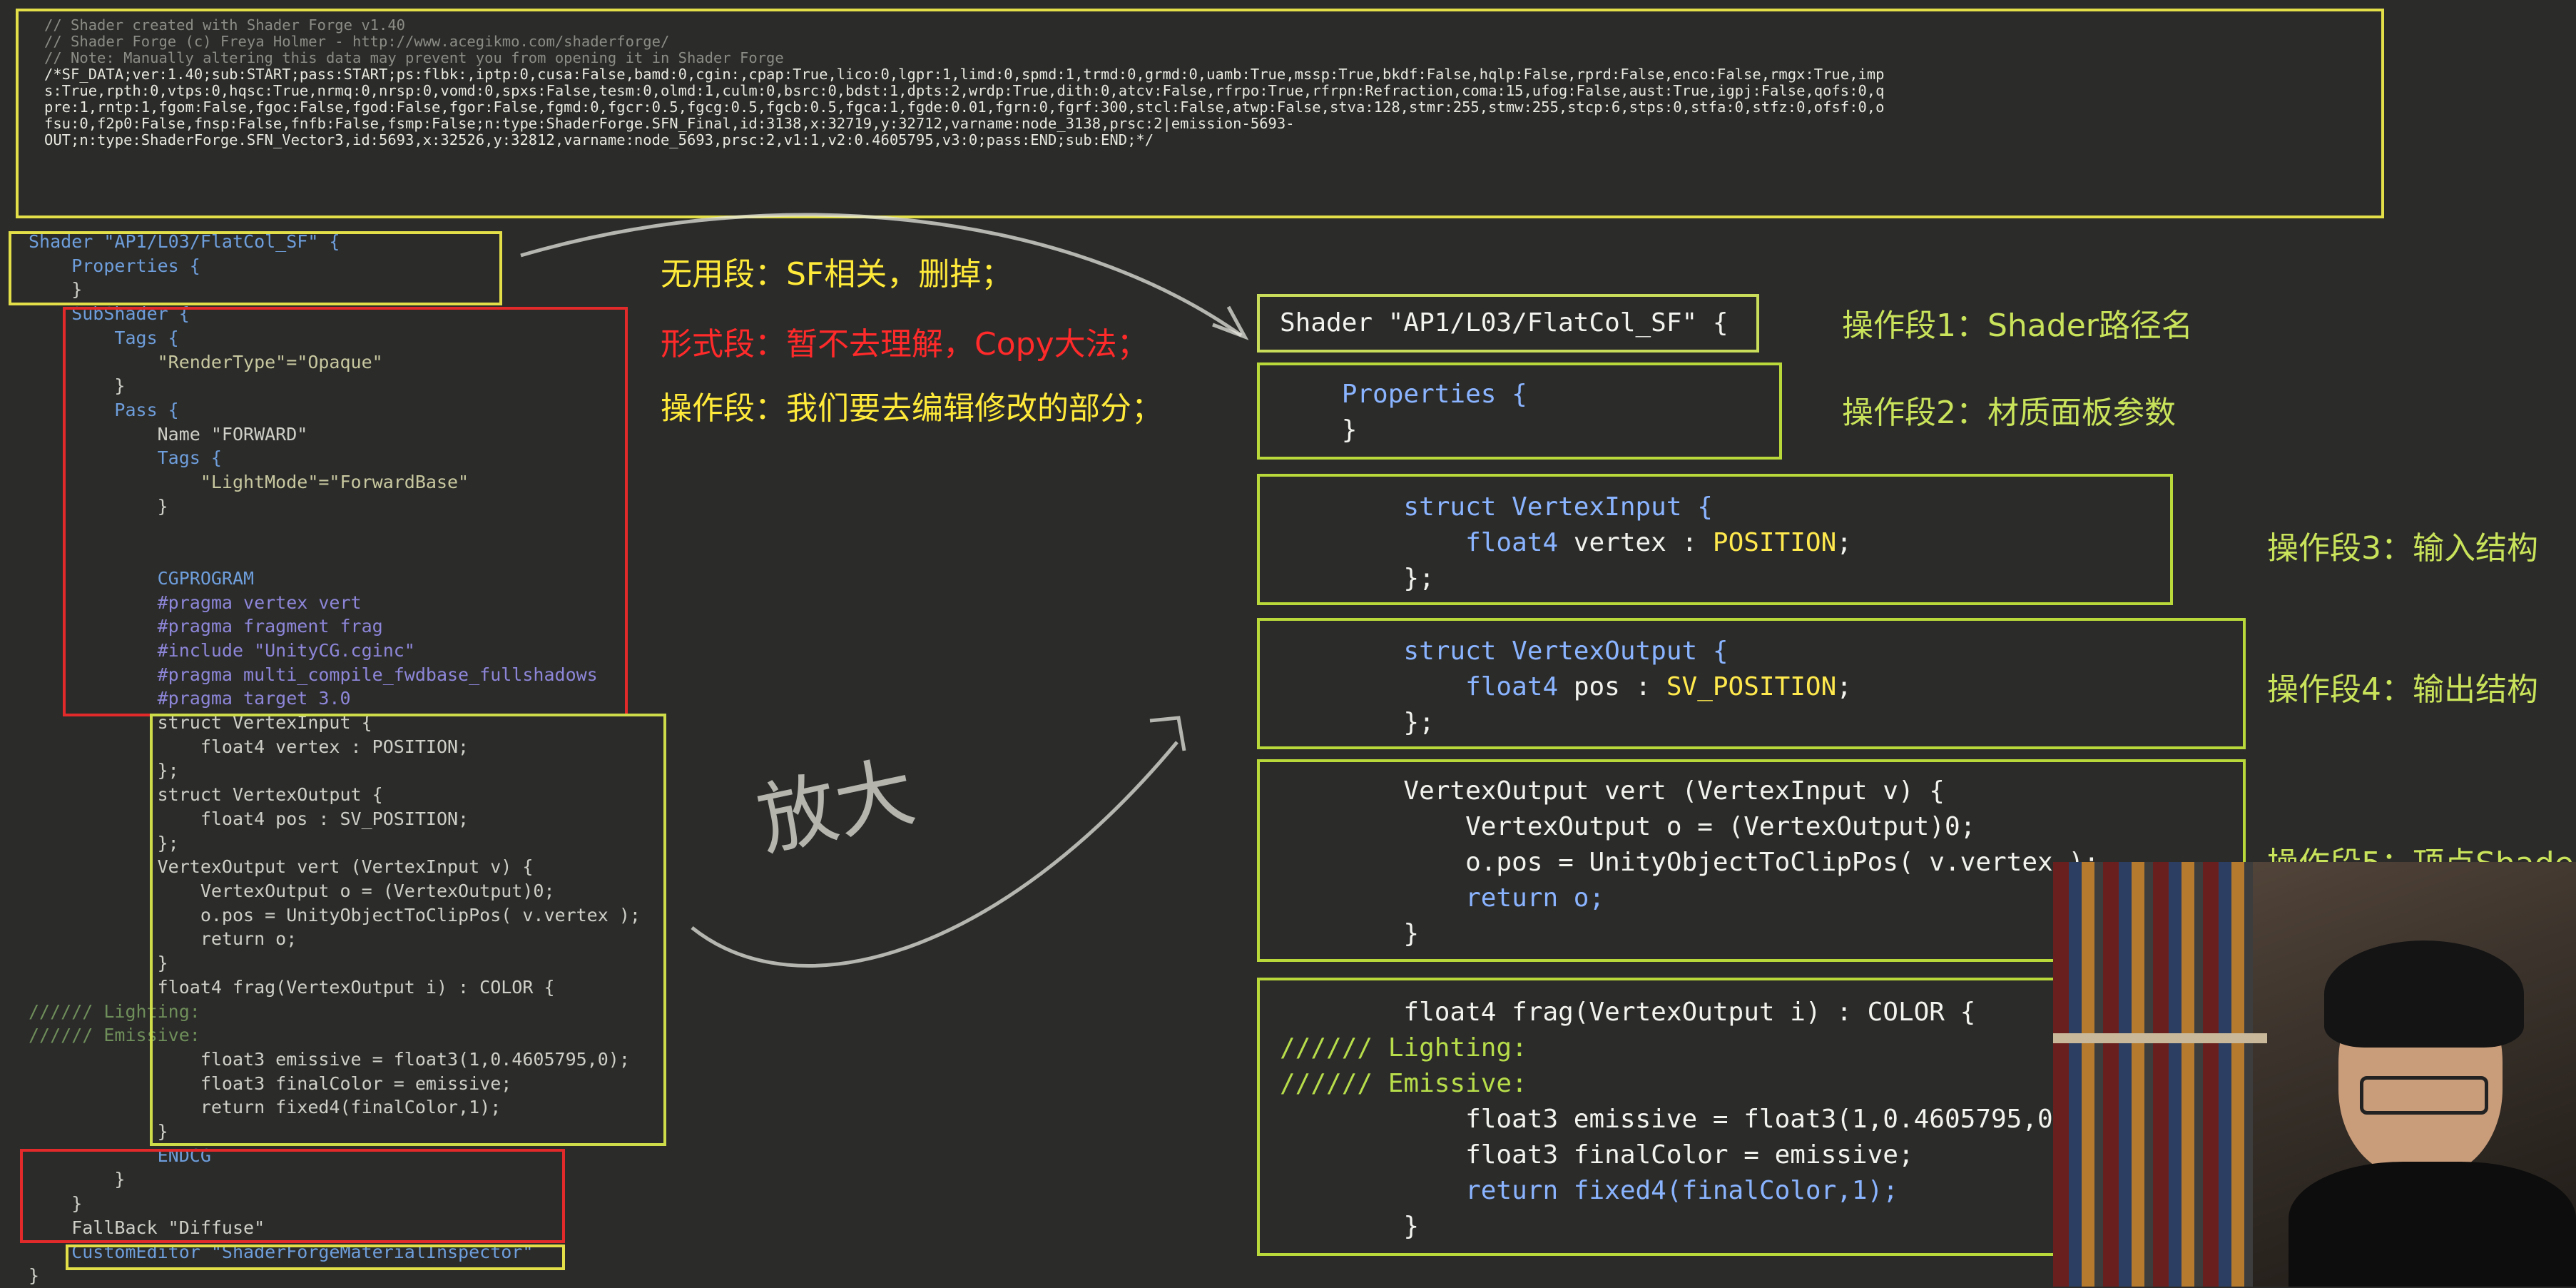  Describe the element at coordinates (1597, 1155) in the screenshot. I see `code-line: float3 finalColor = emissive;` at that location.